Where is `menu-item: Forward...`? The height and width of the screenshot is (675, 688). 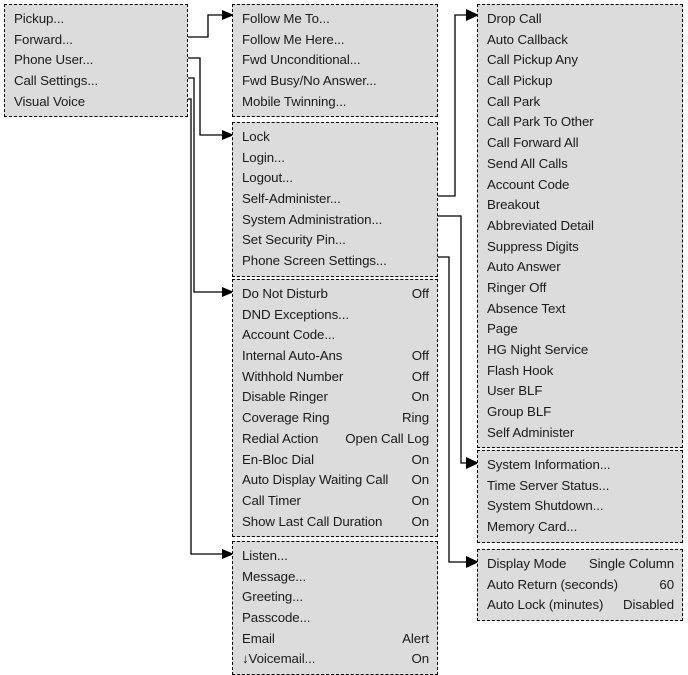 menu-item: Forward... is located at coordinates (96, 40).